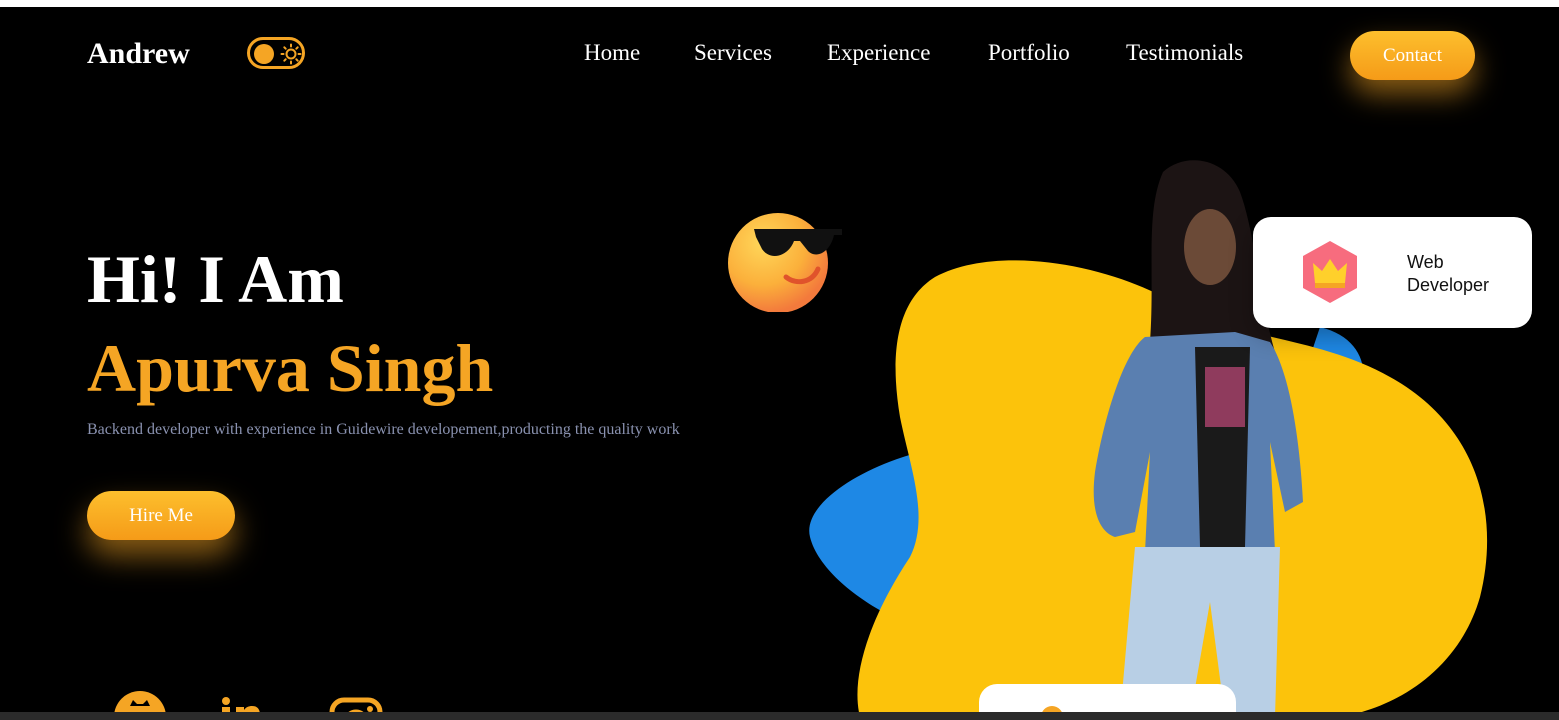  I want to click on brand-logo: Andrew, so click(138, 54).